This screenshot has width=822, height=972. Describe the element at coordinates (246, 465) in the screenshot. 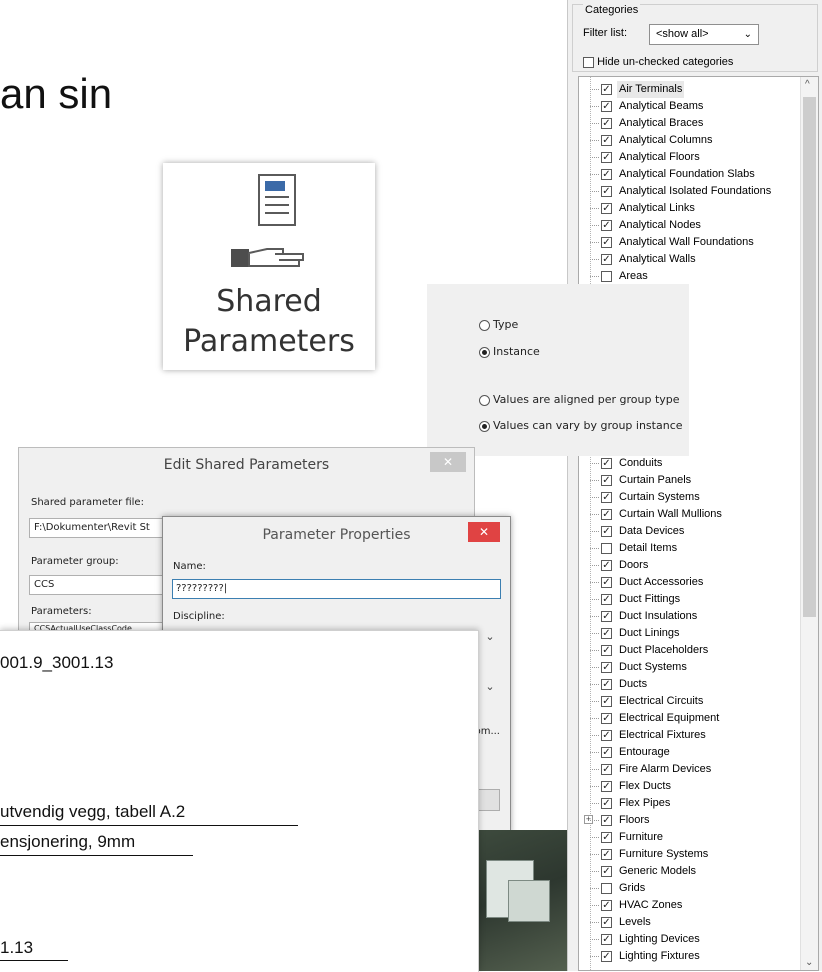

I see `esp-titlebar: Edit Shared Parameters ✕` at that location.